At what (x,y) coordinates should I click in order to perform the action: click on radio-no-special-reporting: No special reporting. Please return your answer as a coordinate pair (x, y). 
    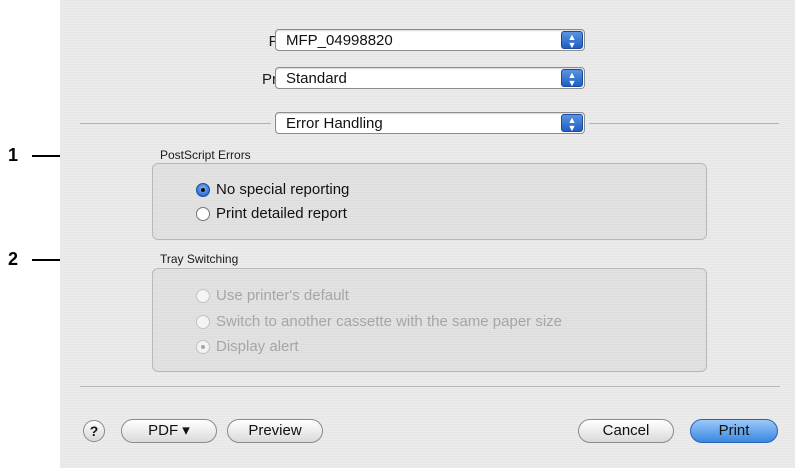
    Looking at the image, I should click on (272, 189).